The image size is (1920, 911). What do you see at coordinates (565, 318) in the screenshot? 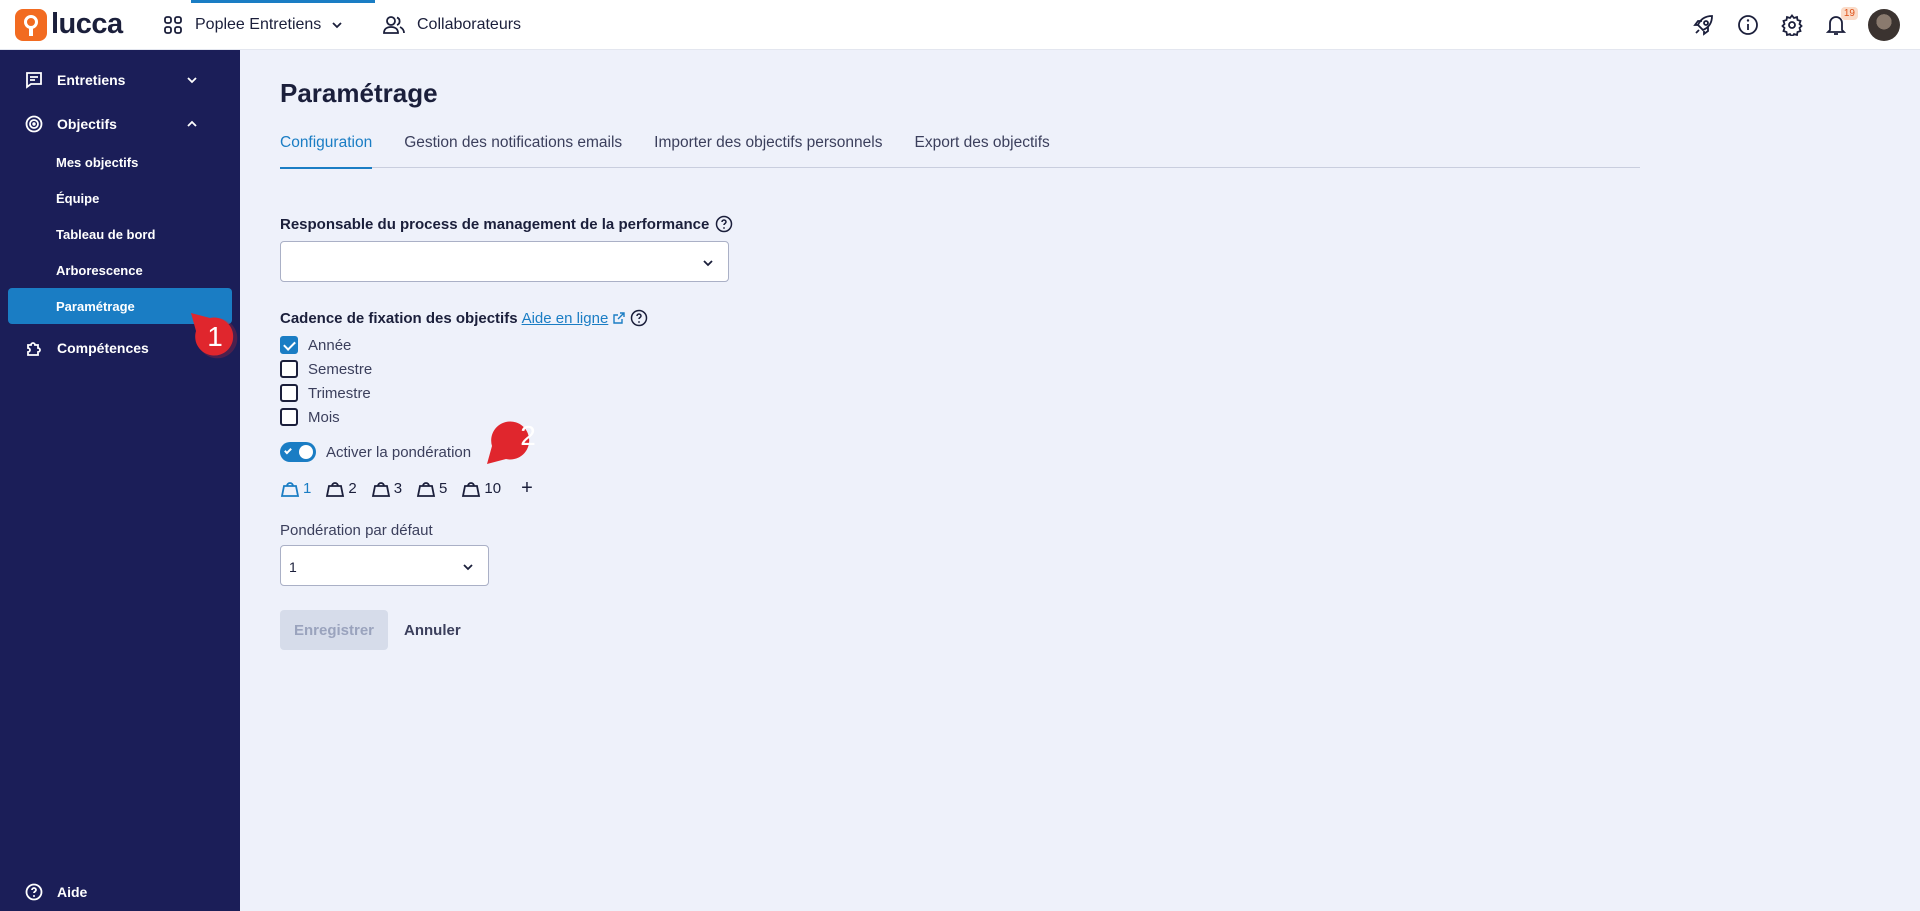
I see `aide-en-ligne-link: Aide en ligne` at bounding box center [565, 318].